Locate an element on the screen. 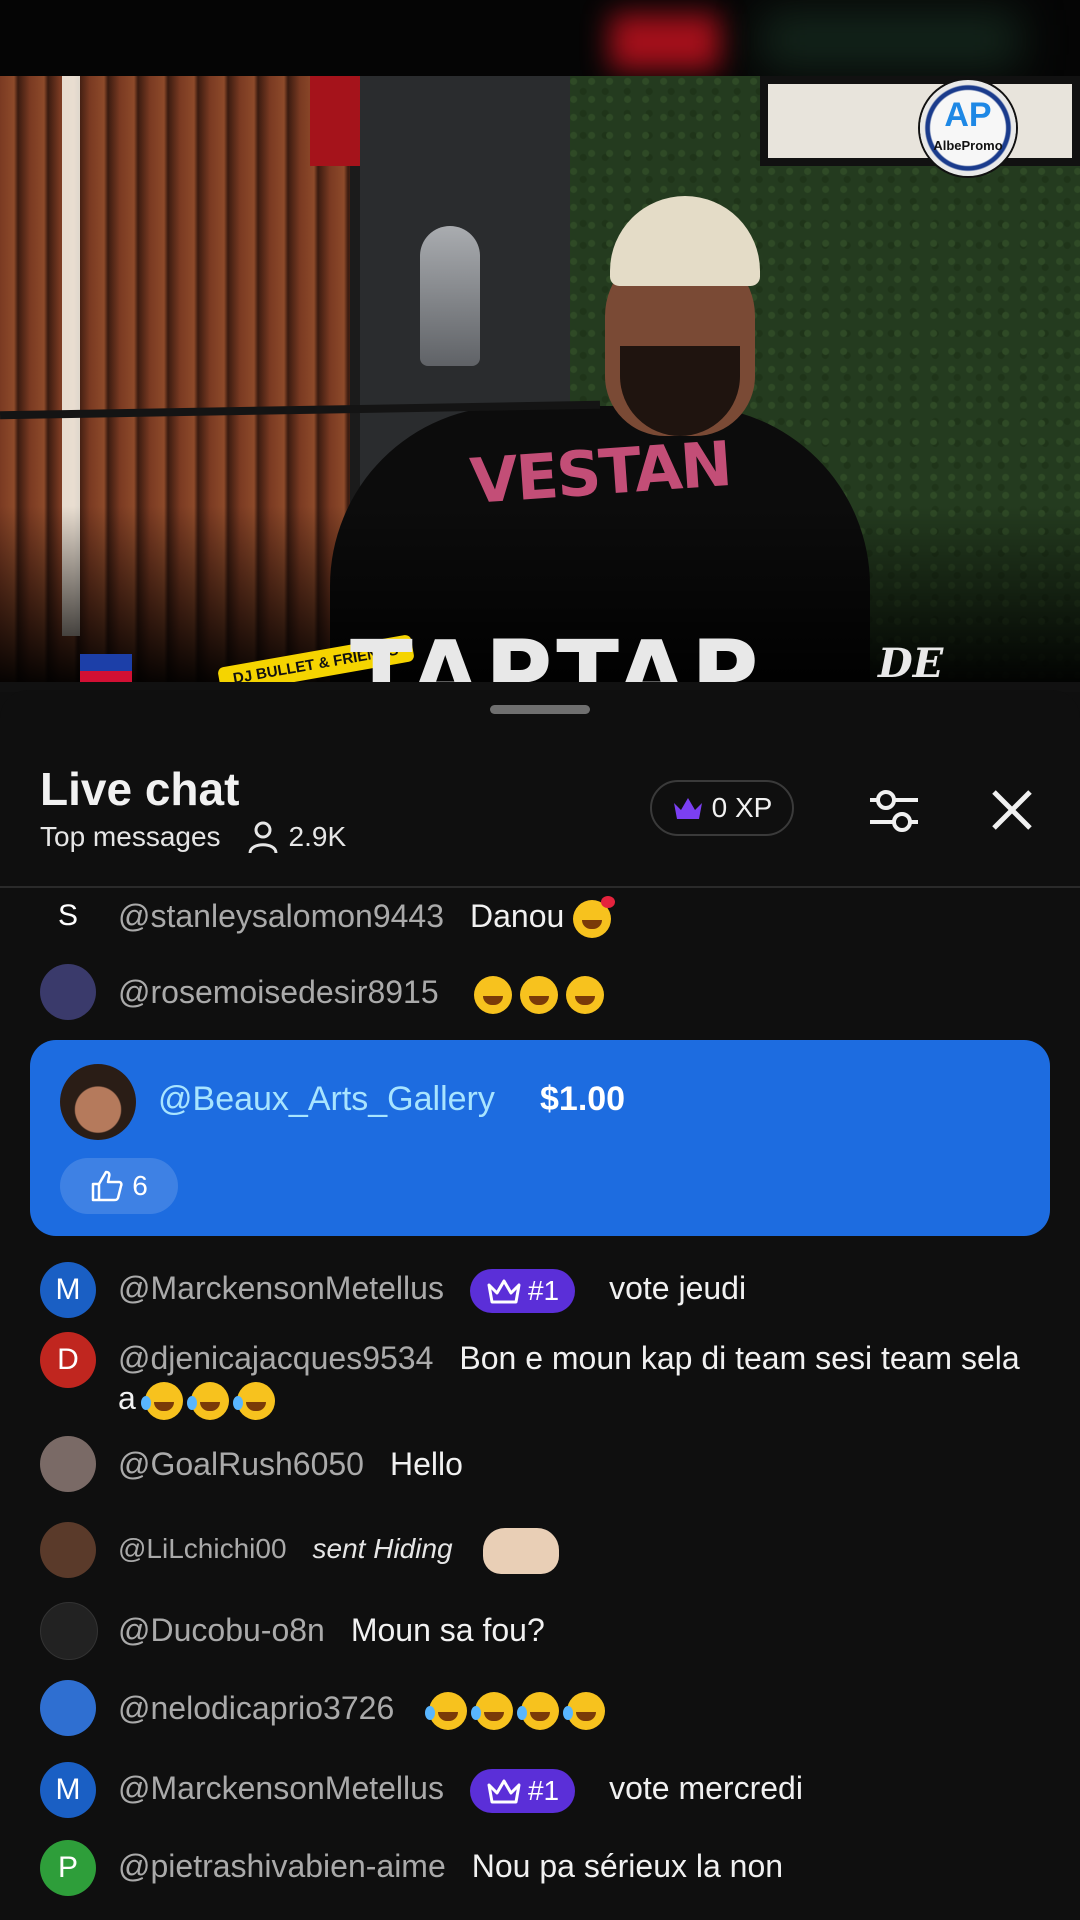  hiding-sticker-icon is located at coordinates (520, 1551).